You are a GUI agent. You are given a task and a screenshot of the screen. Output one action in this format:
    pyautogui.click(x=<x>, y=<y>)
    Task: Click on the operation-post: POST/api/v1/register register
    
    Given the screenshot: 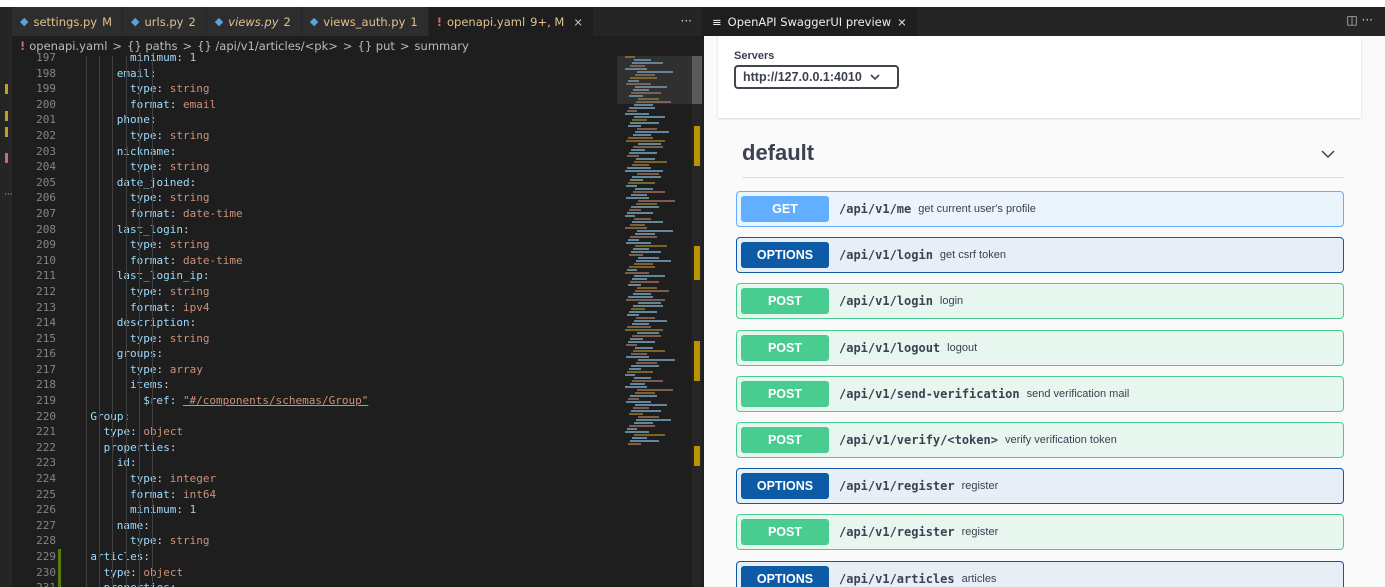 What is the action you would take?
    pyautogui.click(x=1040, y=532)
    